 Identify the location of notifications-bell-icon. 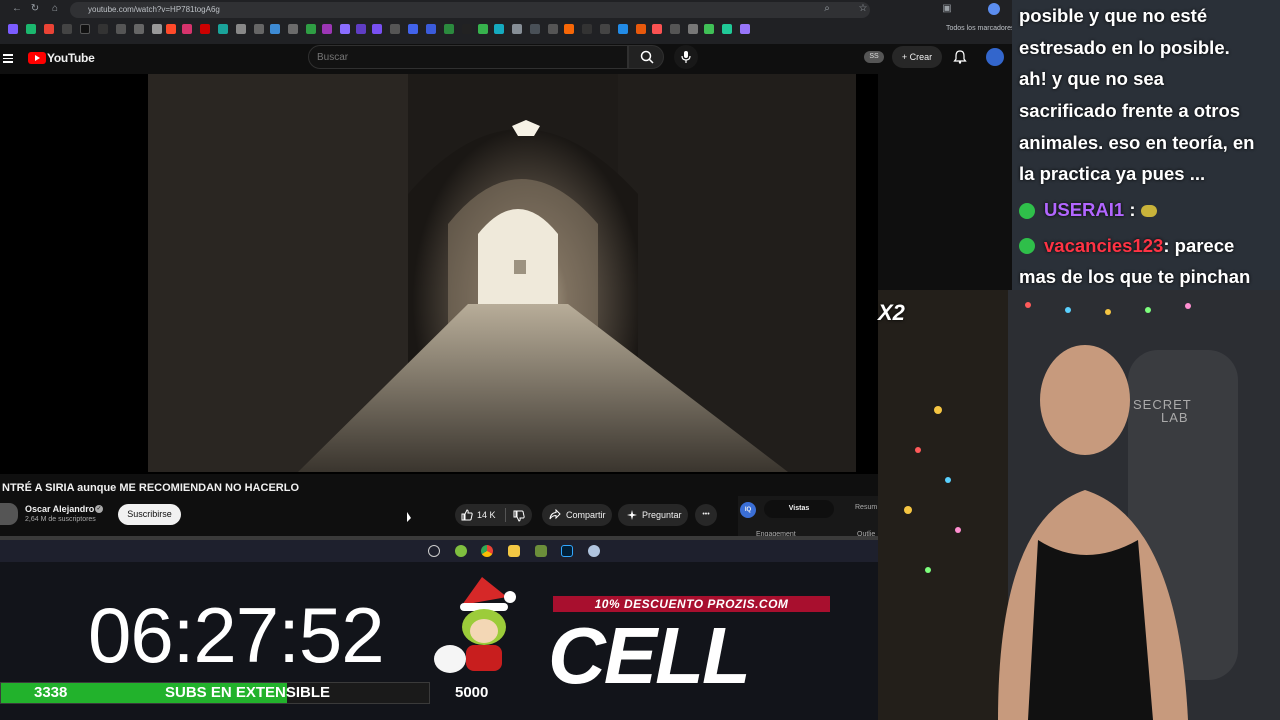
(960, 57).